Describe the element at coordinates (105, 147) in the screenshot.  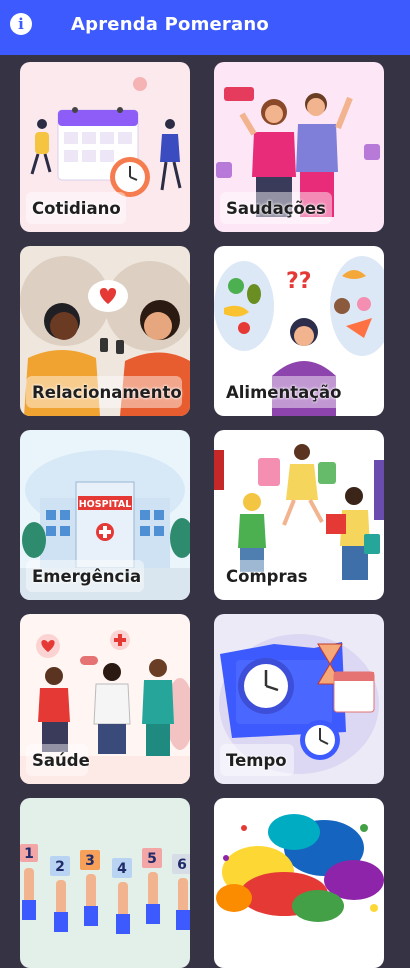
I see `category-card-cotidiano: Cotidiano` at that location.